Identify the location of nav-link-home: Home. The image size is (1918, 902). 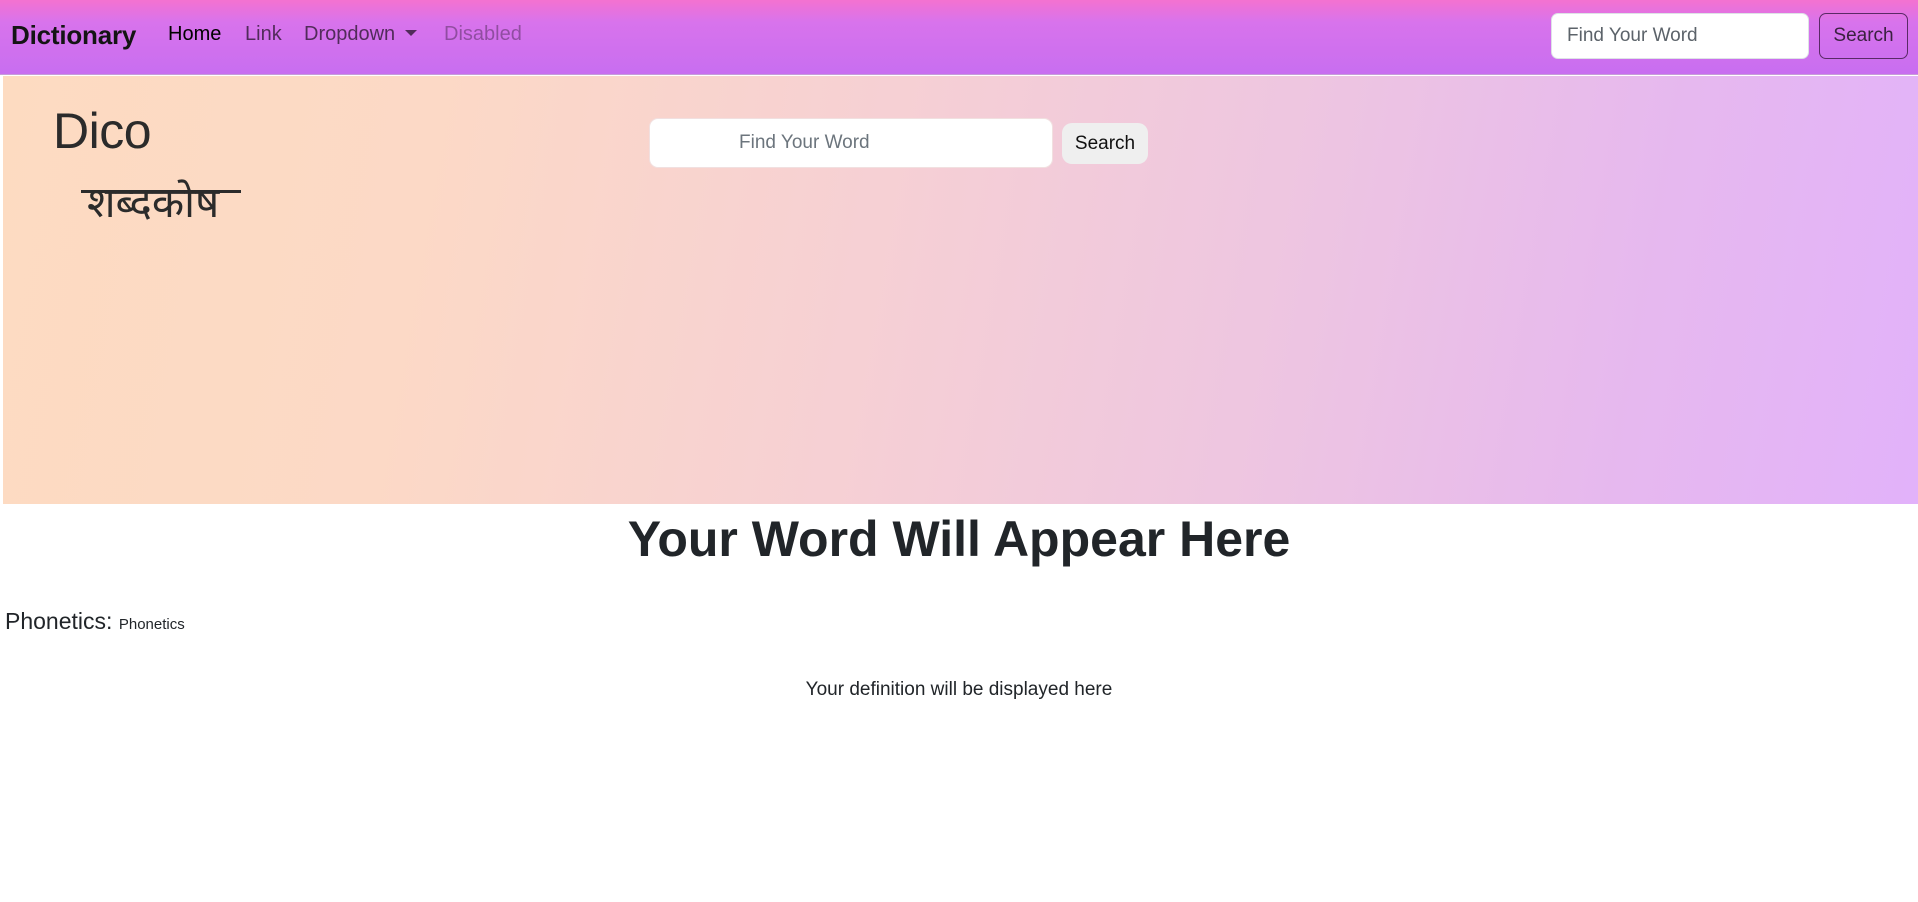
(194, 34).